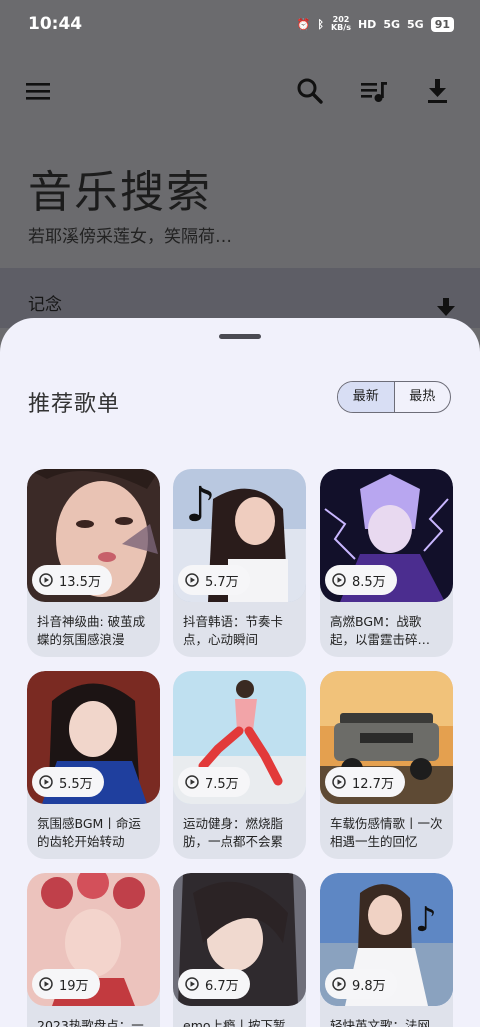  Describe the element at coordinates (386, 832) in the screenshot. I see `playlist-caption: 车载伤感情歌丨一次相遇一生的回忆` at that location.